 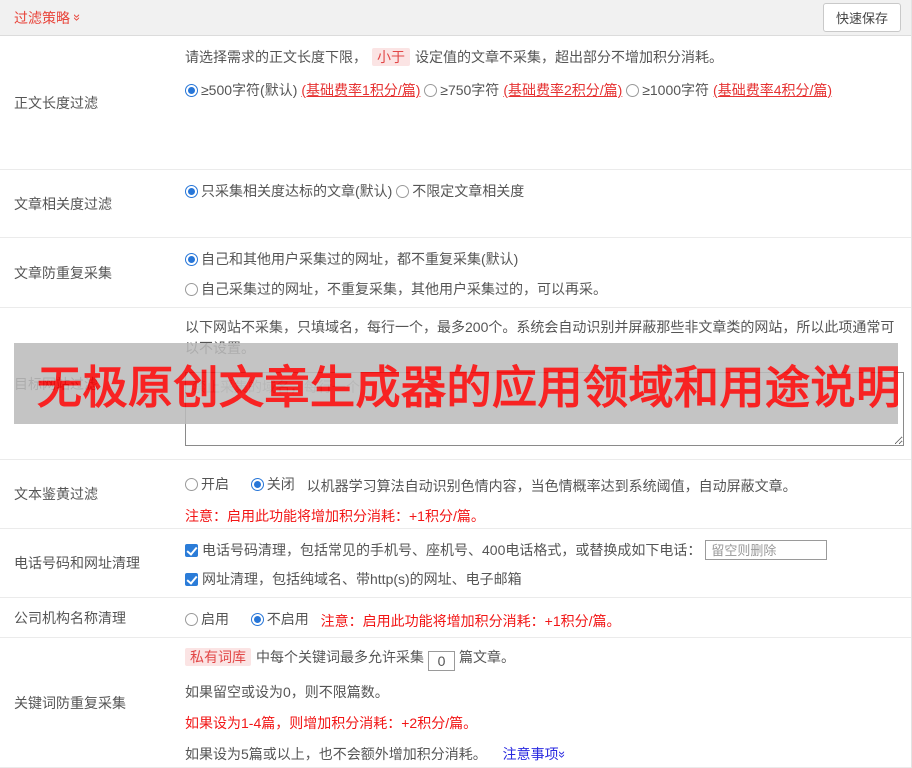 I want to click on company-clean-options: 启用 不启用 注意：启用此功能将增加积分消耗：+1积分/篇。, so click(x=544, y=620).